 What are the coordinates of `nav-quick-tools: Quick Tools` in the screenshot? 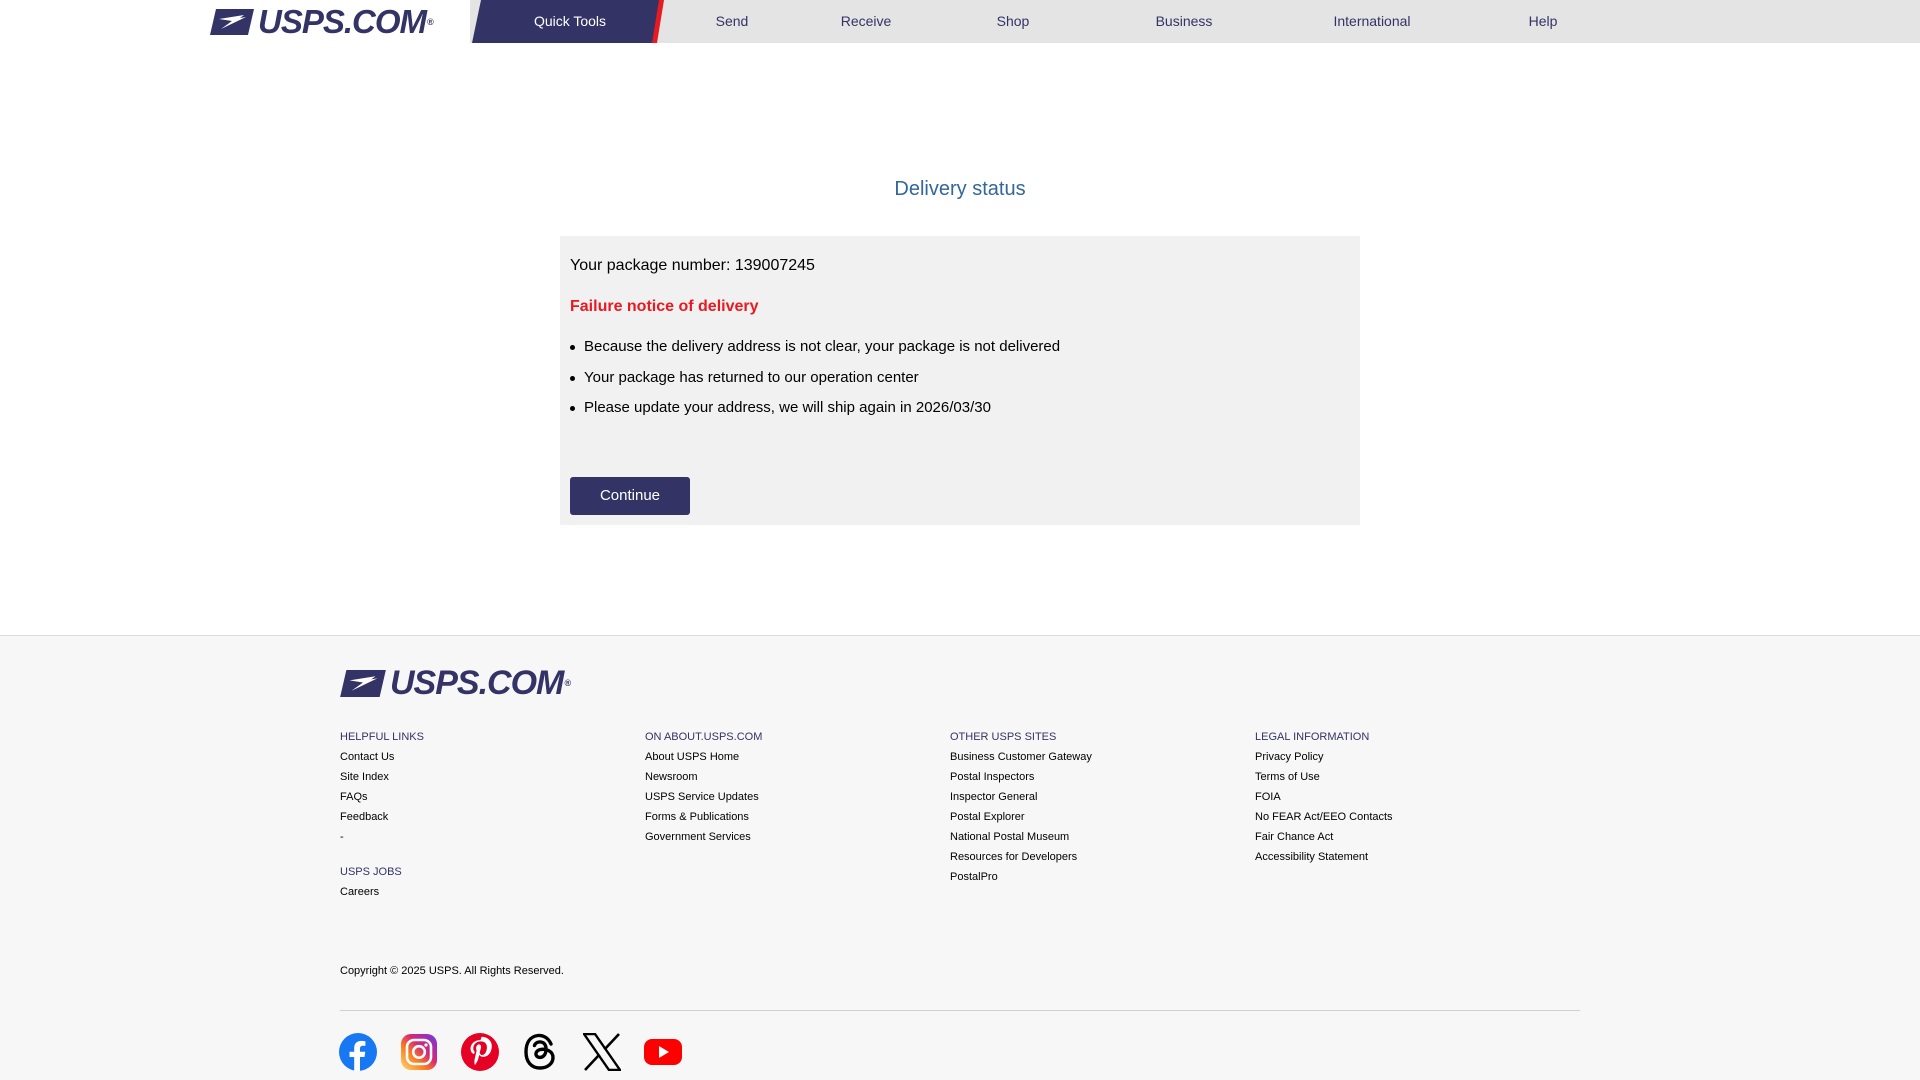 It's located at (570, 21).